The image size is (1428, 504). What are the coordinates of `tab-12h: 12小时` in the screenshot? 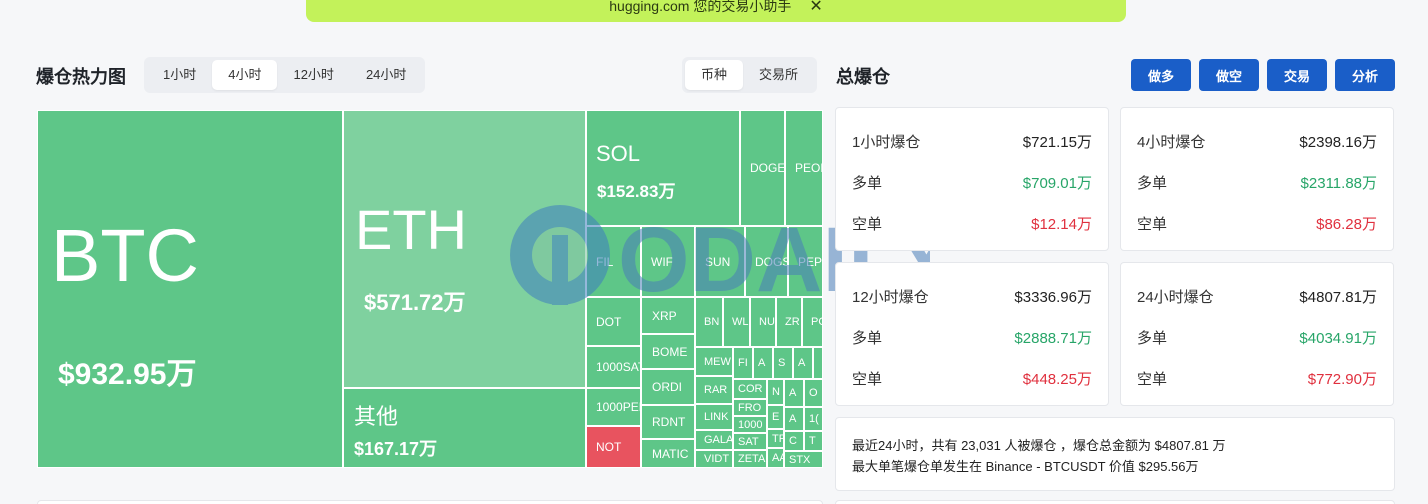 It's located at (313, 75).